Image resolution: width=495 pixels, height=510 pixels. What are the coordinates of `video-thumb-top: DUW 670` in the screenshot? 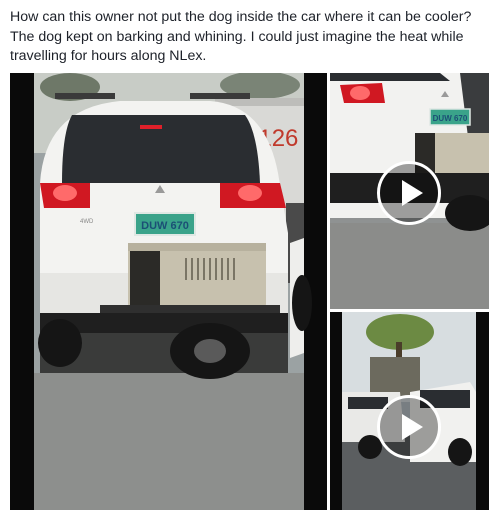 It's located at (409, 191).